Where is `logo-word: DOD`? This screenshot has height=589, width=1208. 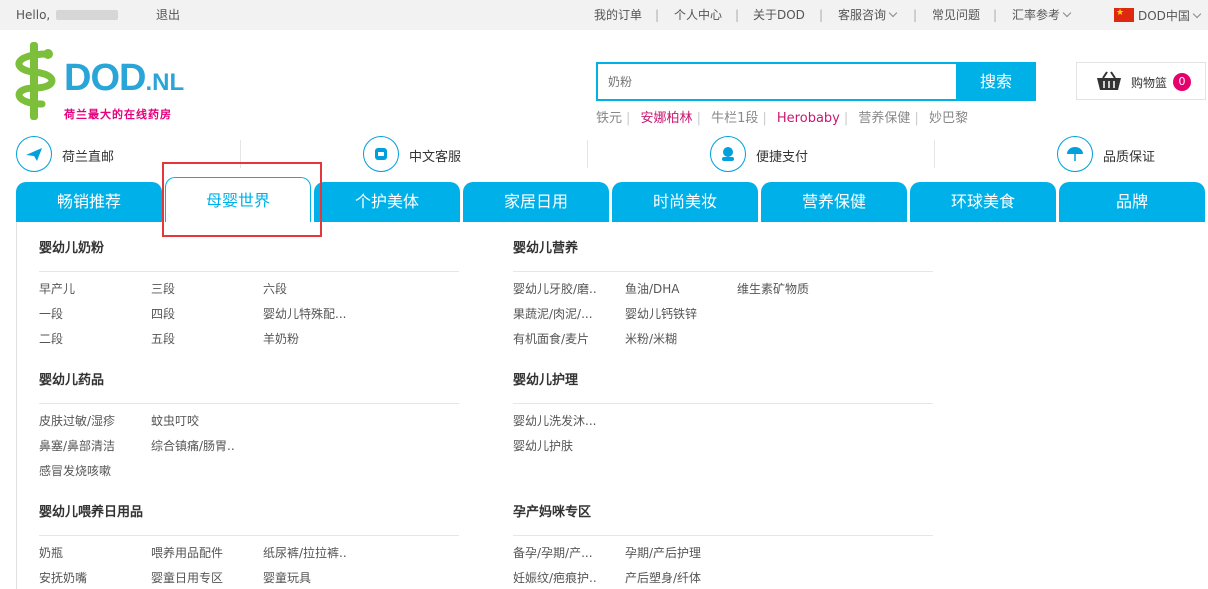 logo-word: DOD is located at coordinates (105, 78).